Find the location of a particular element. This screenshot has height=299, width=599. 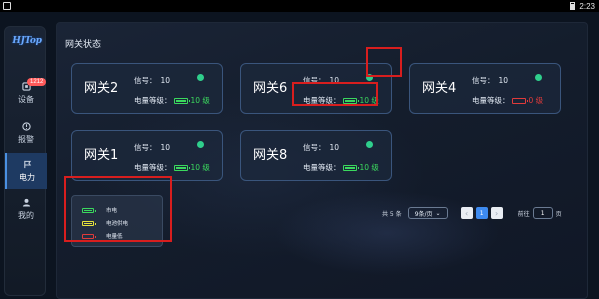

sidebar-item-mine: 我的 is located at coordinates (26, 209).